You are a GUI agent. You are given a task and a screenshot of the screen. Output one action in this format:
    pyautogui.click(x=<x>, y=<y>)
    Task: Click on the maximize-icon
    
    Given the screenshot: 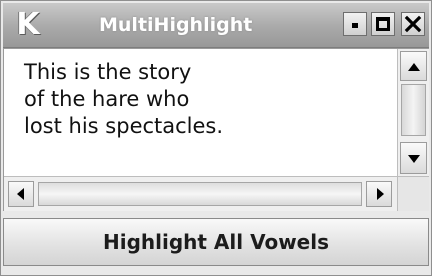 What is the action you would take?
    pyautogui.click(x=383, y=24)
    